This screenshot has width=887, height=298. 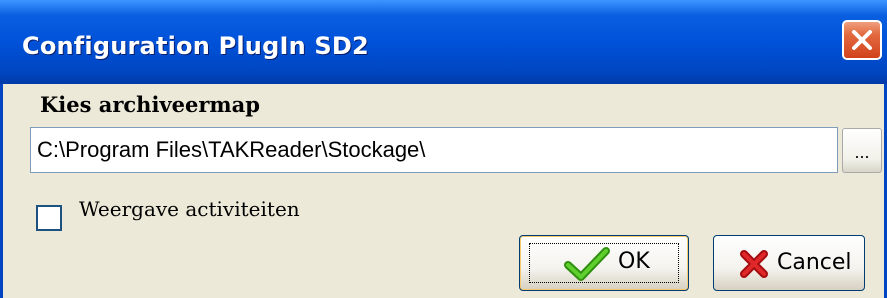 I want to click on ok-button: OK, so click(x=604, y=263).